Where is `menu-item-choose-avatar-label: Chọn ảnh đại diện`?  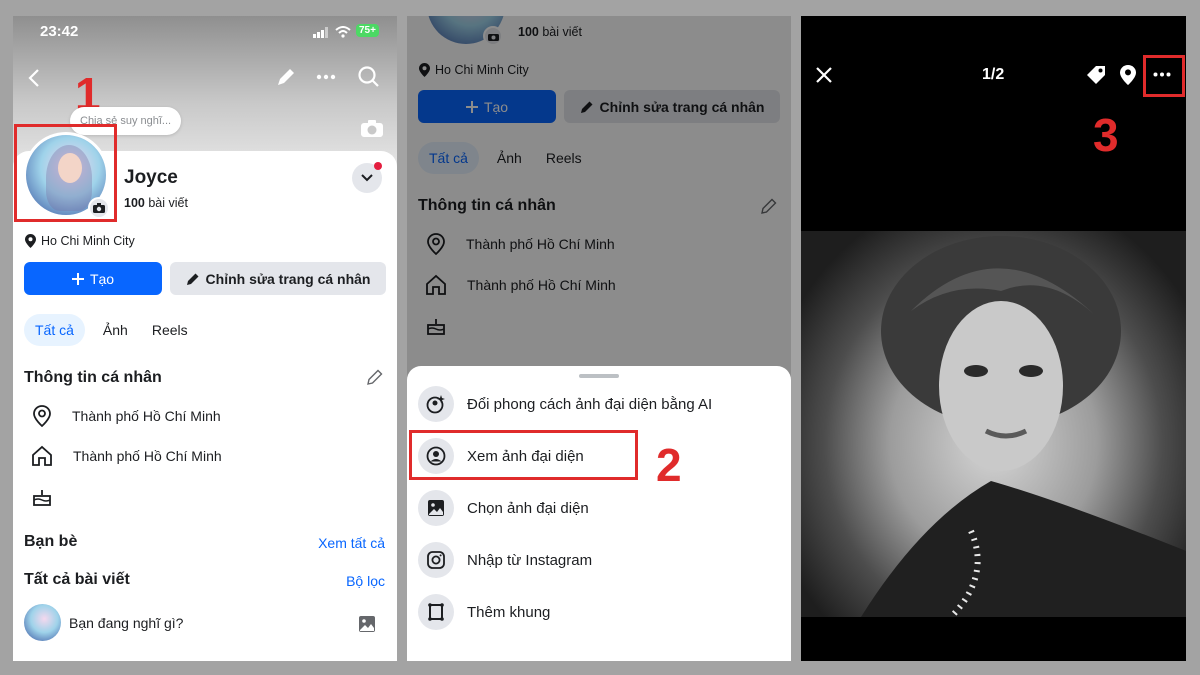
menu-item-choose-avatar-label: Chọn ảnh đại diện is located at coordinates (528, 508).